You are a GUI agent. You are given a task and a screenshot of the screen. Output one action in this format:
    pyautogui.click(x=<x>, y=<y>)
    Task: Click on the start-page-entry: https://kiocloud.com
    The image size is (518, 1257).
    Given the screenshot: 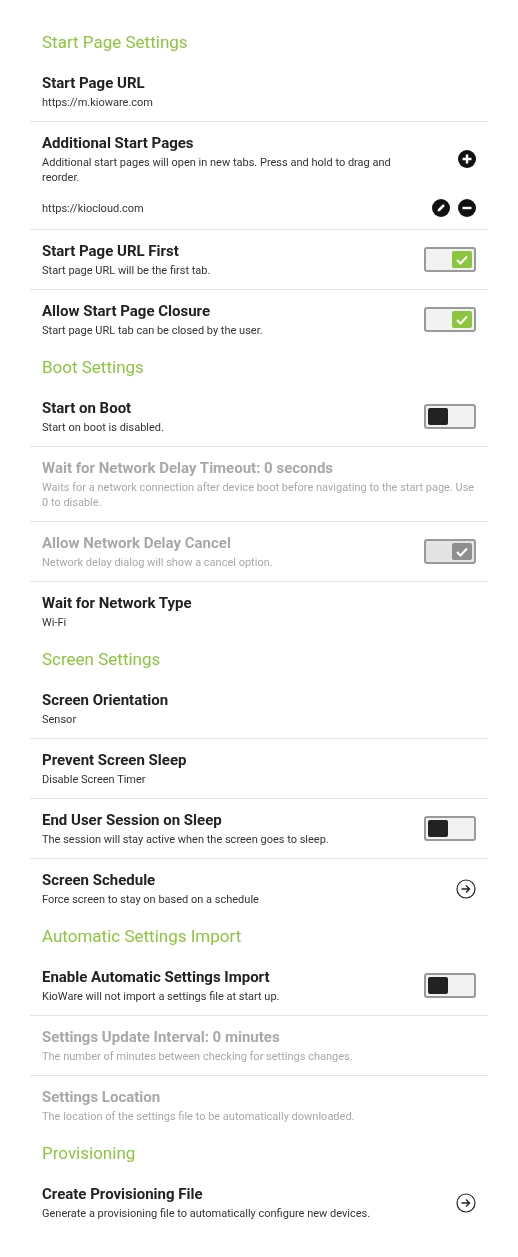 What is the action you would take?
    pyautogui.click(x=93, y=208)
    